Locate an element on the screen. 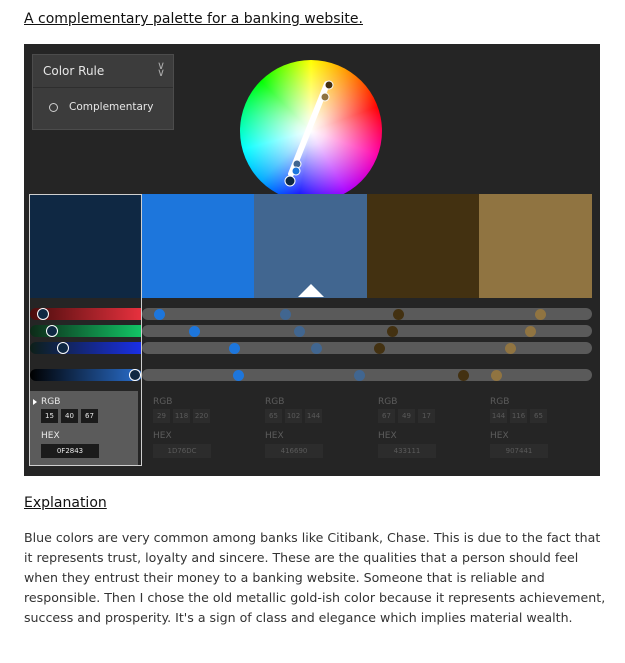  hex-field: 416690 is located at coordinates (294, 451).